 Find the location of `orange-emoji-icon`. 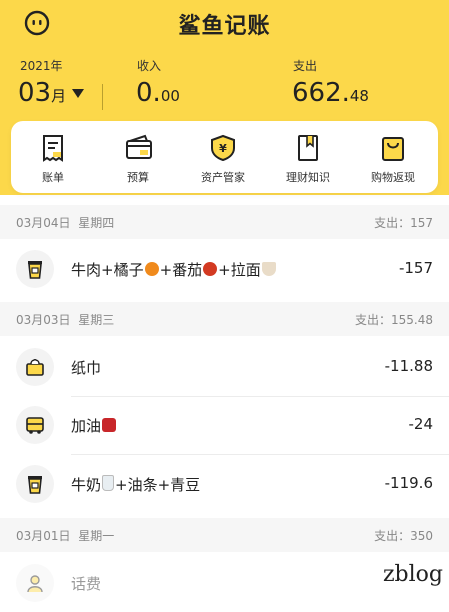

orange-emoji-icon is located at coordinates (151, 269).